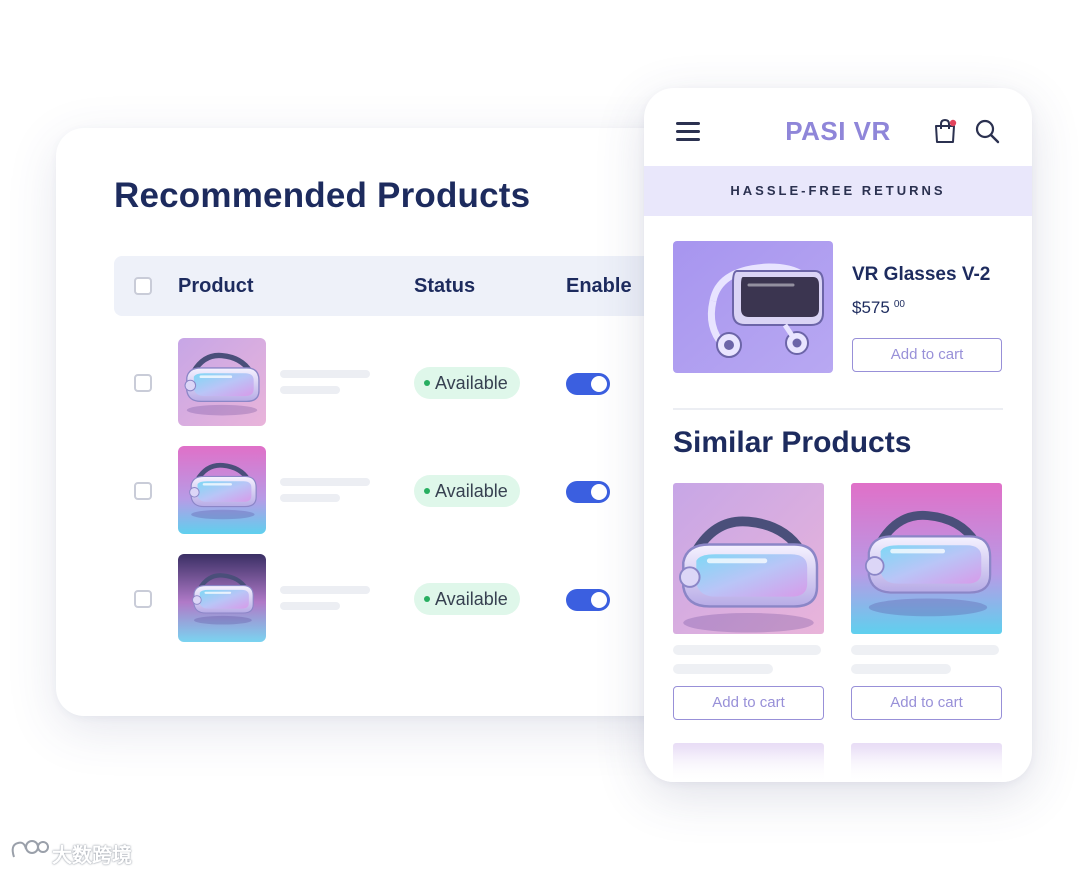  I want to click on featured-product-image, so click(753, 307).